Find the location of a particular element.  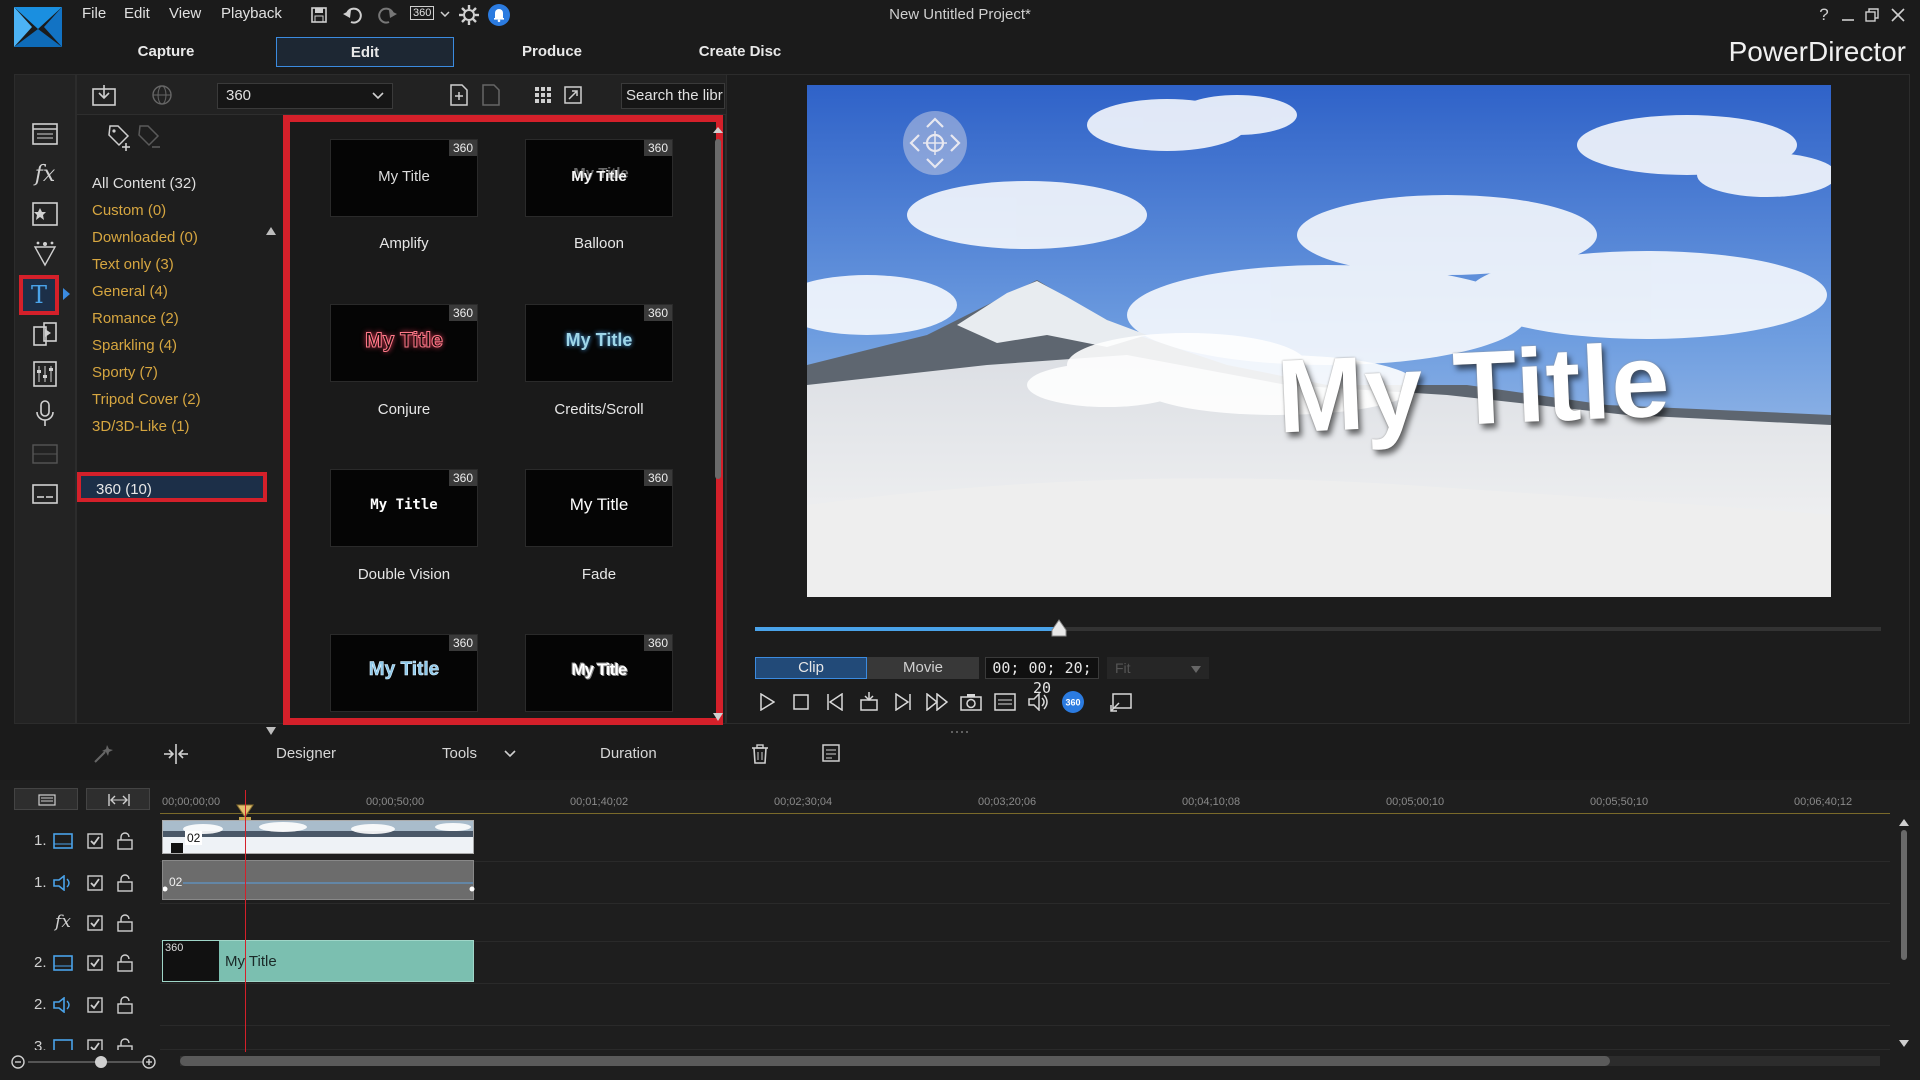

category-all-content: All Content (32) is located at coordinates (144, 183).